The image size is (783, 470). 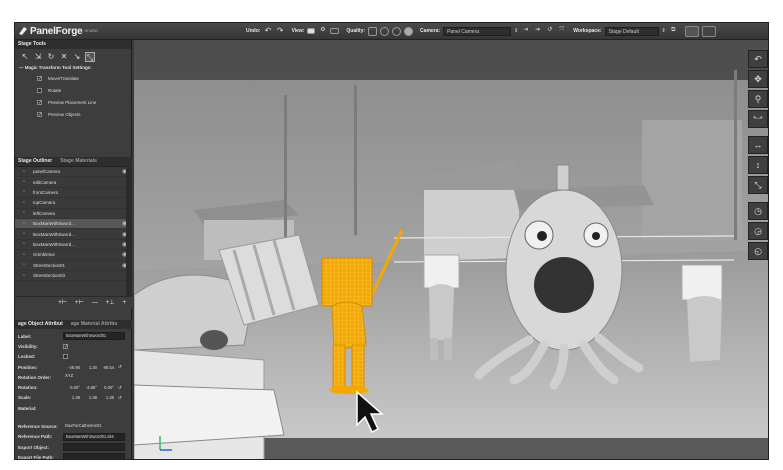 I want to click on outliner-scrollbar, so click(x=129, y=231).